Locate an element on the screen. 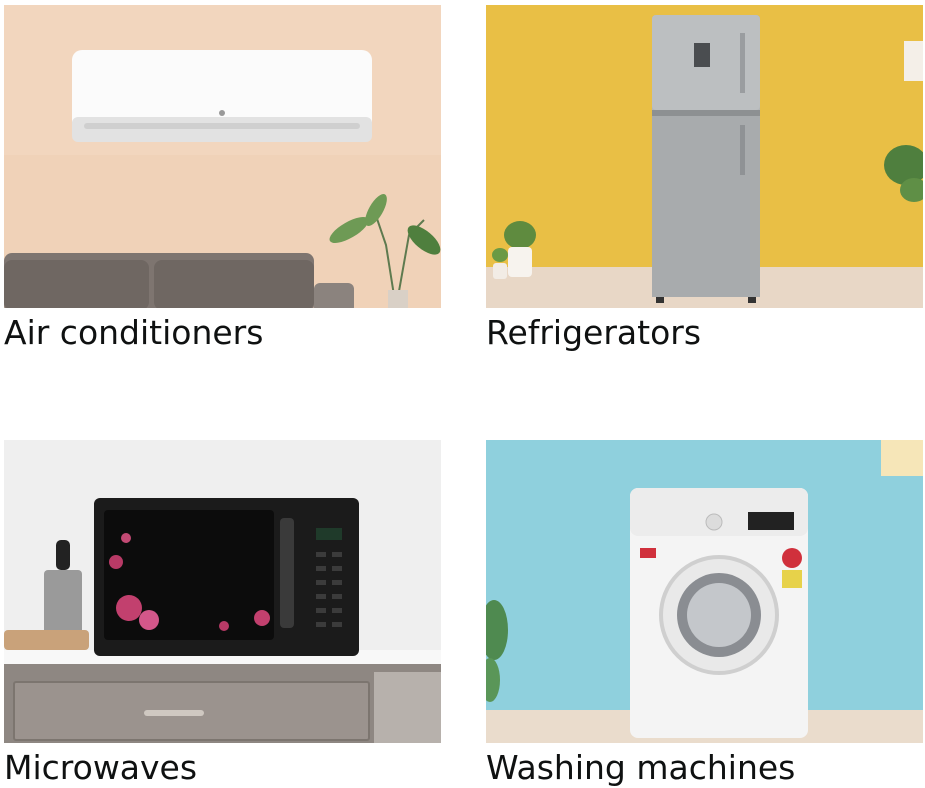 The width and height of the screenshot is (925, 788). category-label: Washing machines is located at coordinates (640, 768).